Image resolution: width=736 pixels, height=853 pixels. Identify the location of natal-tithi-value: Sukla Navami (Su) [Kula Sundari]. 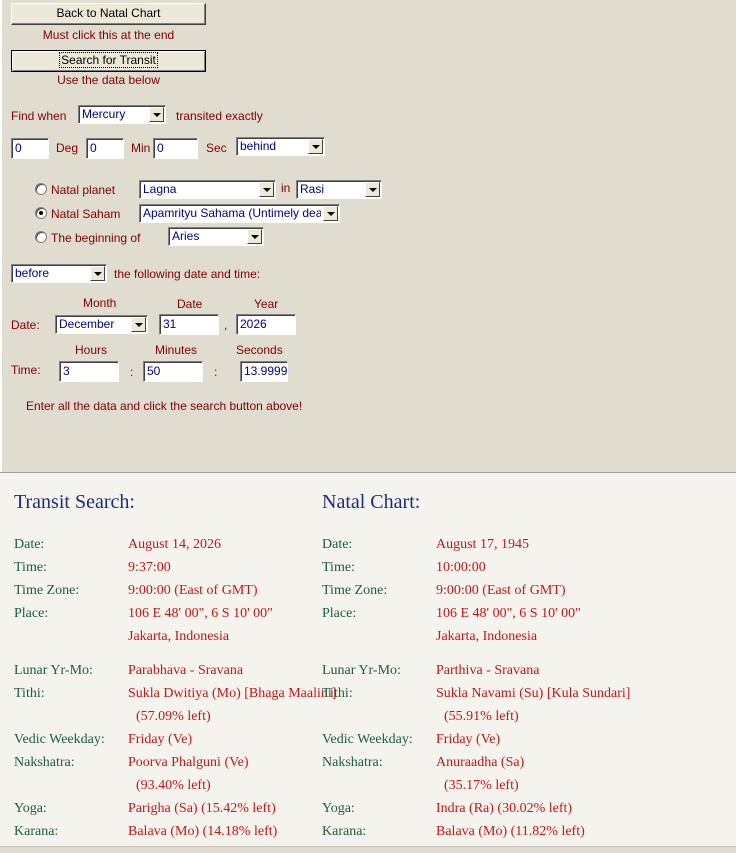
(533, 693).